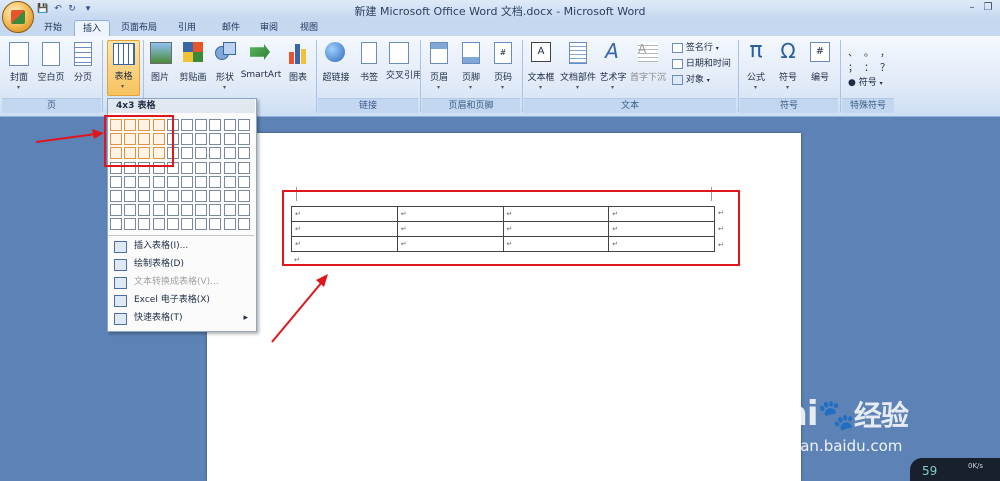  What do you see at coordinates (833, 446) in the screenshot?
I see `watermark-url: jingyan.baidu.com` at bounding box center [833, 446].